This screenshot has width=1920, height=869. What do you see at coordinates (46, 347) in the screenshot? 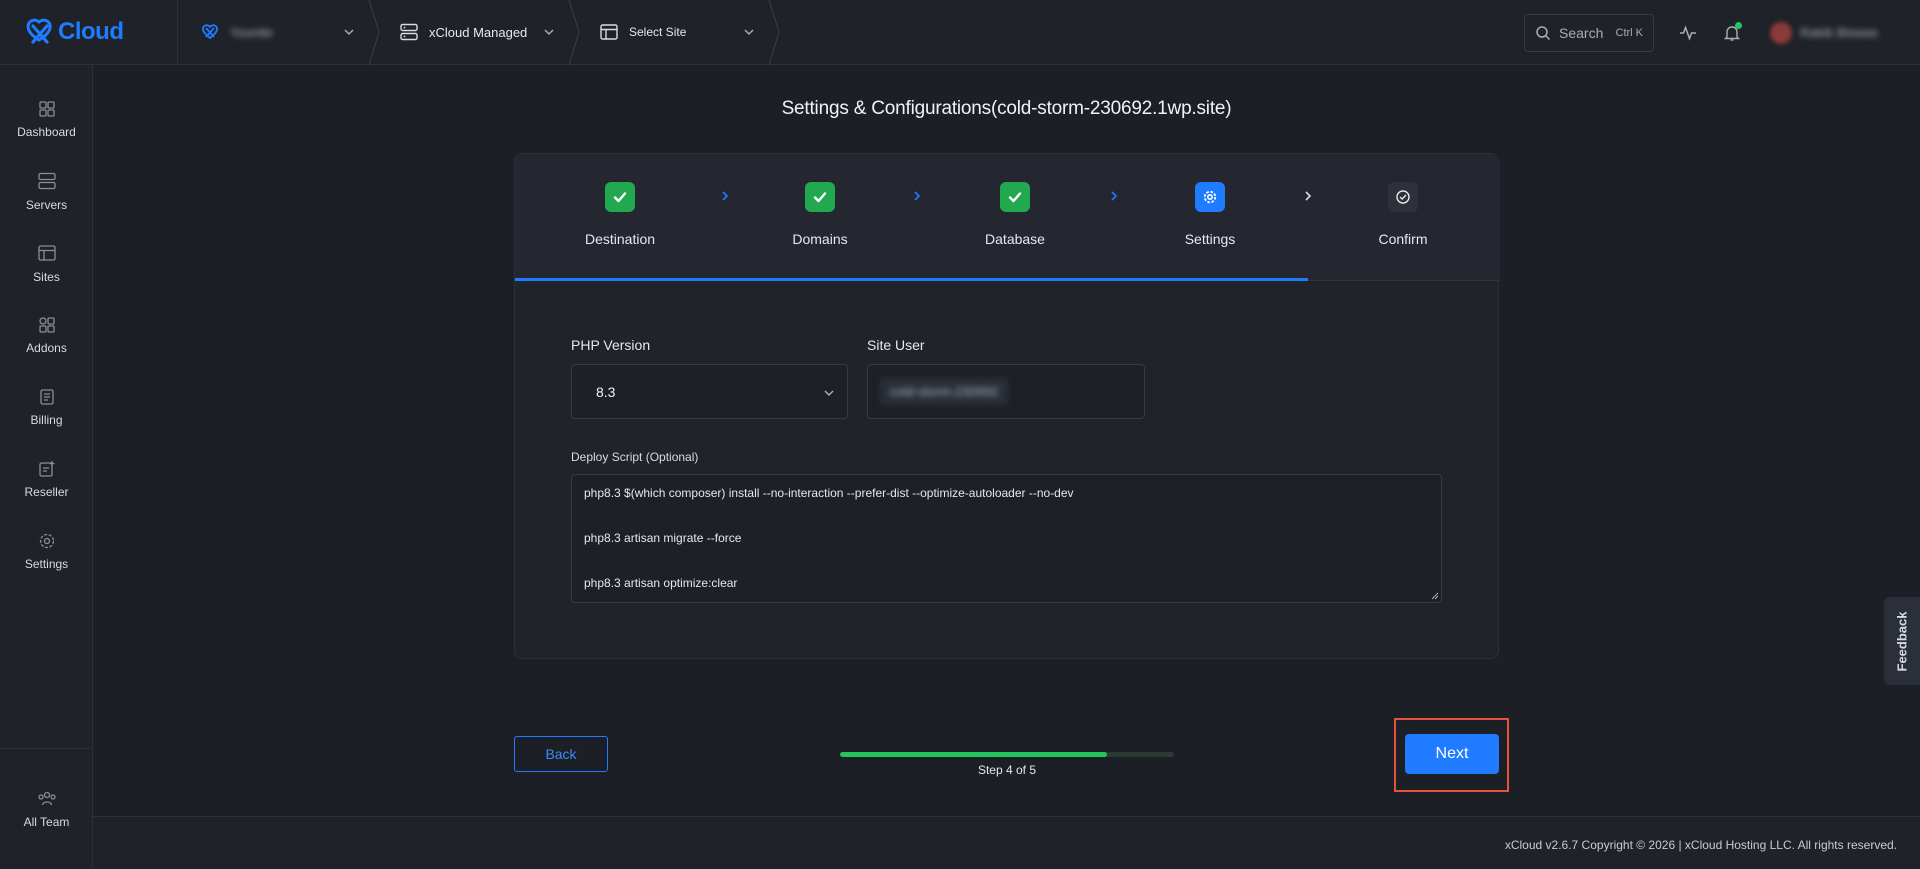
I see `sidebar-item-label: Addons` at bounding box center [46, 347].